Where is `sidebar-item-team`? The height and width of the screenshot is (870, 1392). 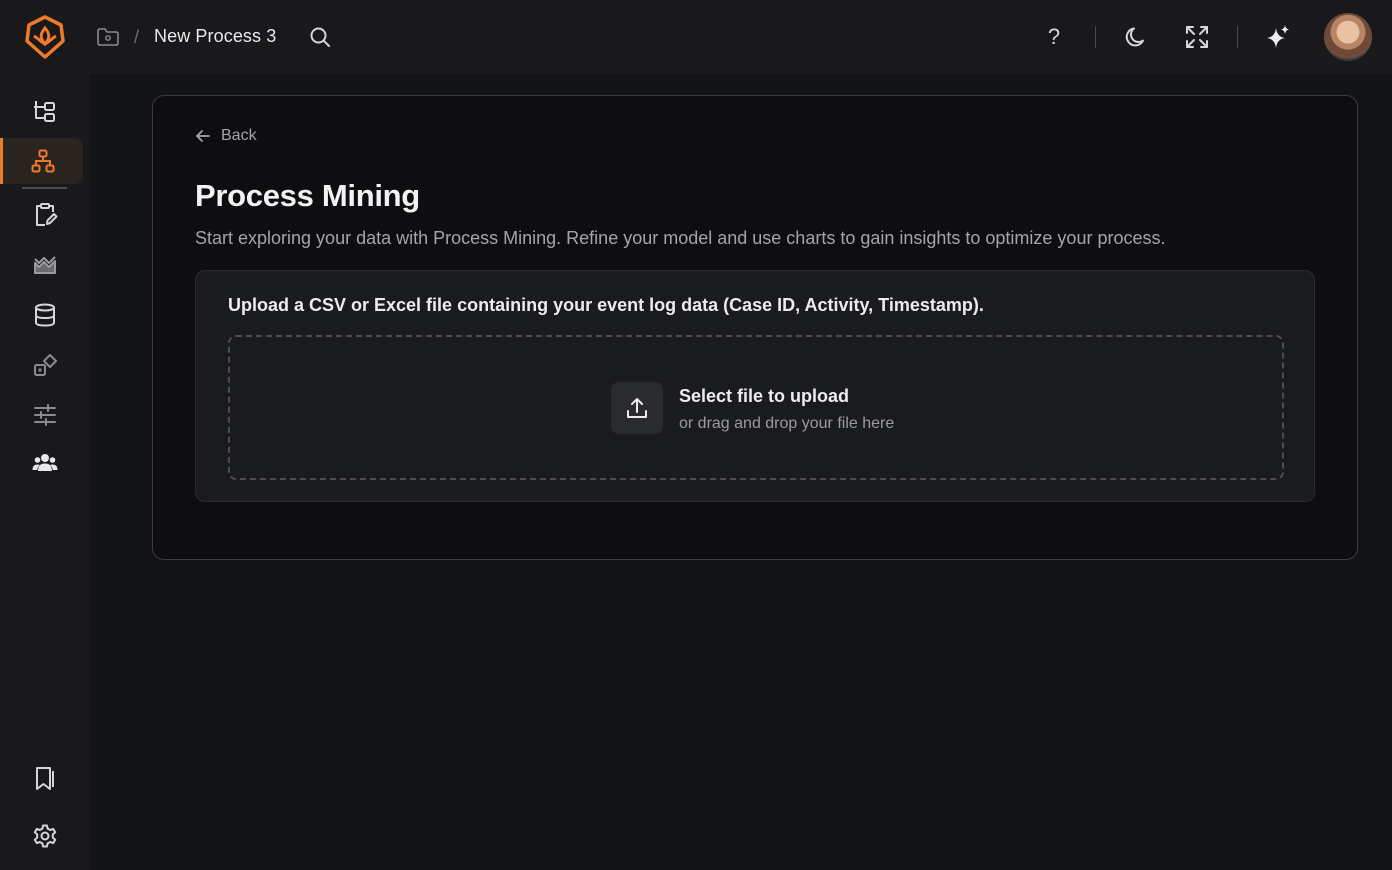 sidebar-item-team is located at coordinates (45, 463).